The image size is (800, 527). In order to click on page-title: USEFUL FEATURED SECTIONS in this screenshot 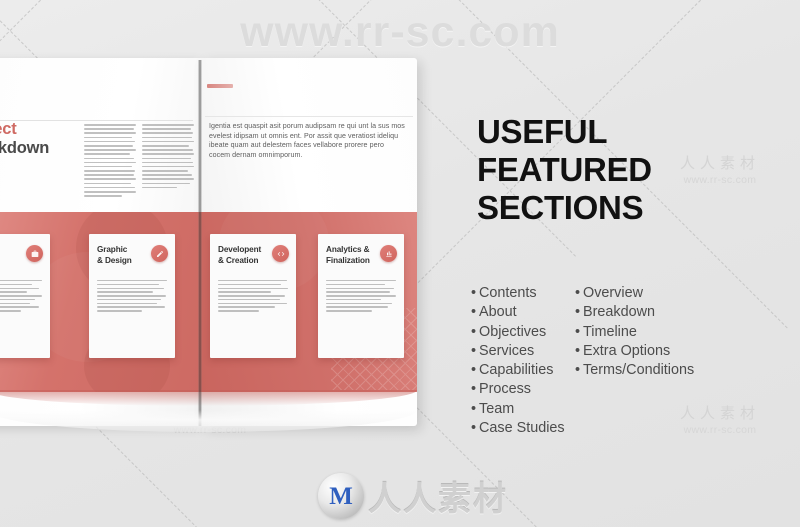, I will do `click(627, 170)`.